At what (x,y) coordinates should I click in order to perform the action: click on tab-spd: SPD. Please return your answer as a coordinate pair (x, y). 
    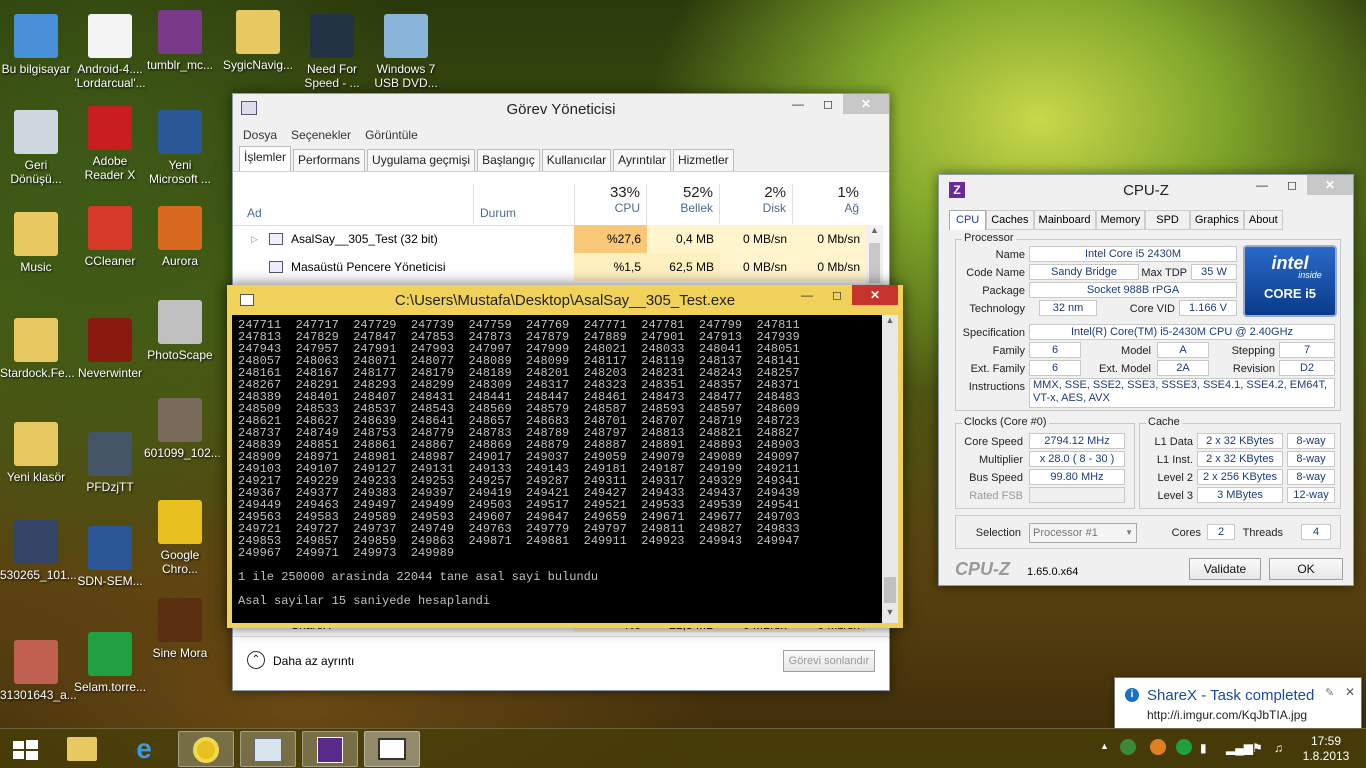
    Looking at the image, I should click on (1167, 220).